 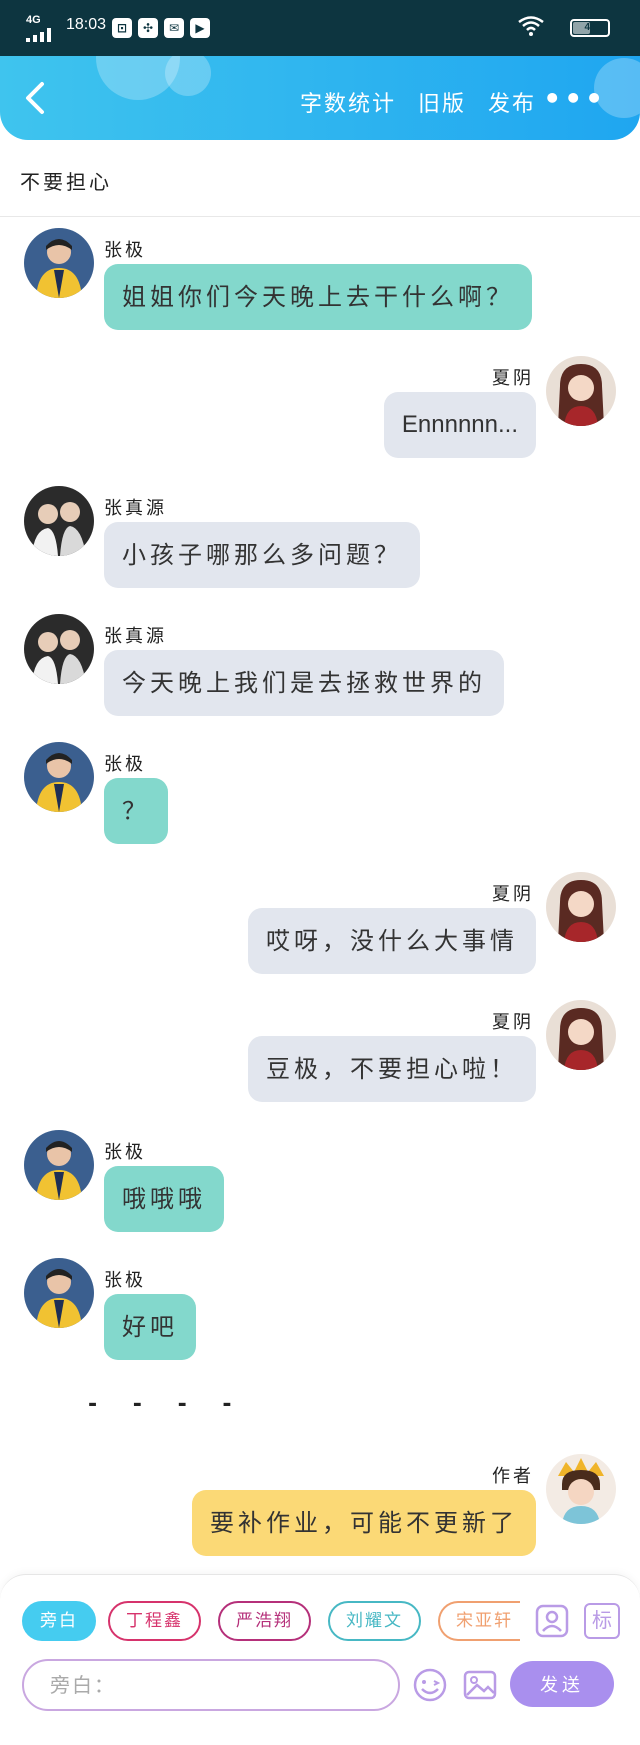 What do you see at coordinates (320, 216) in the screenshot?
I see `title-divider` at bounding box center [320, 216].